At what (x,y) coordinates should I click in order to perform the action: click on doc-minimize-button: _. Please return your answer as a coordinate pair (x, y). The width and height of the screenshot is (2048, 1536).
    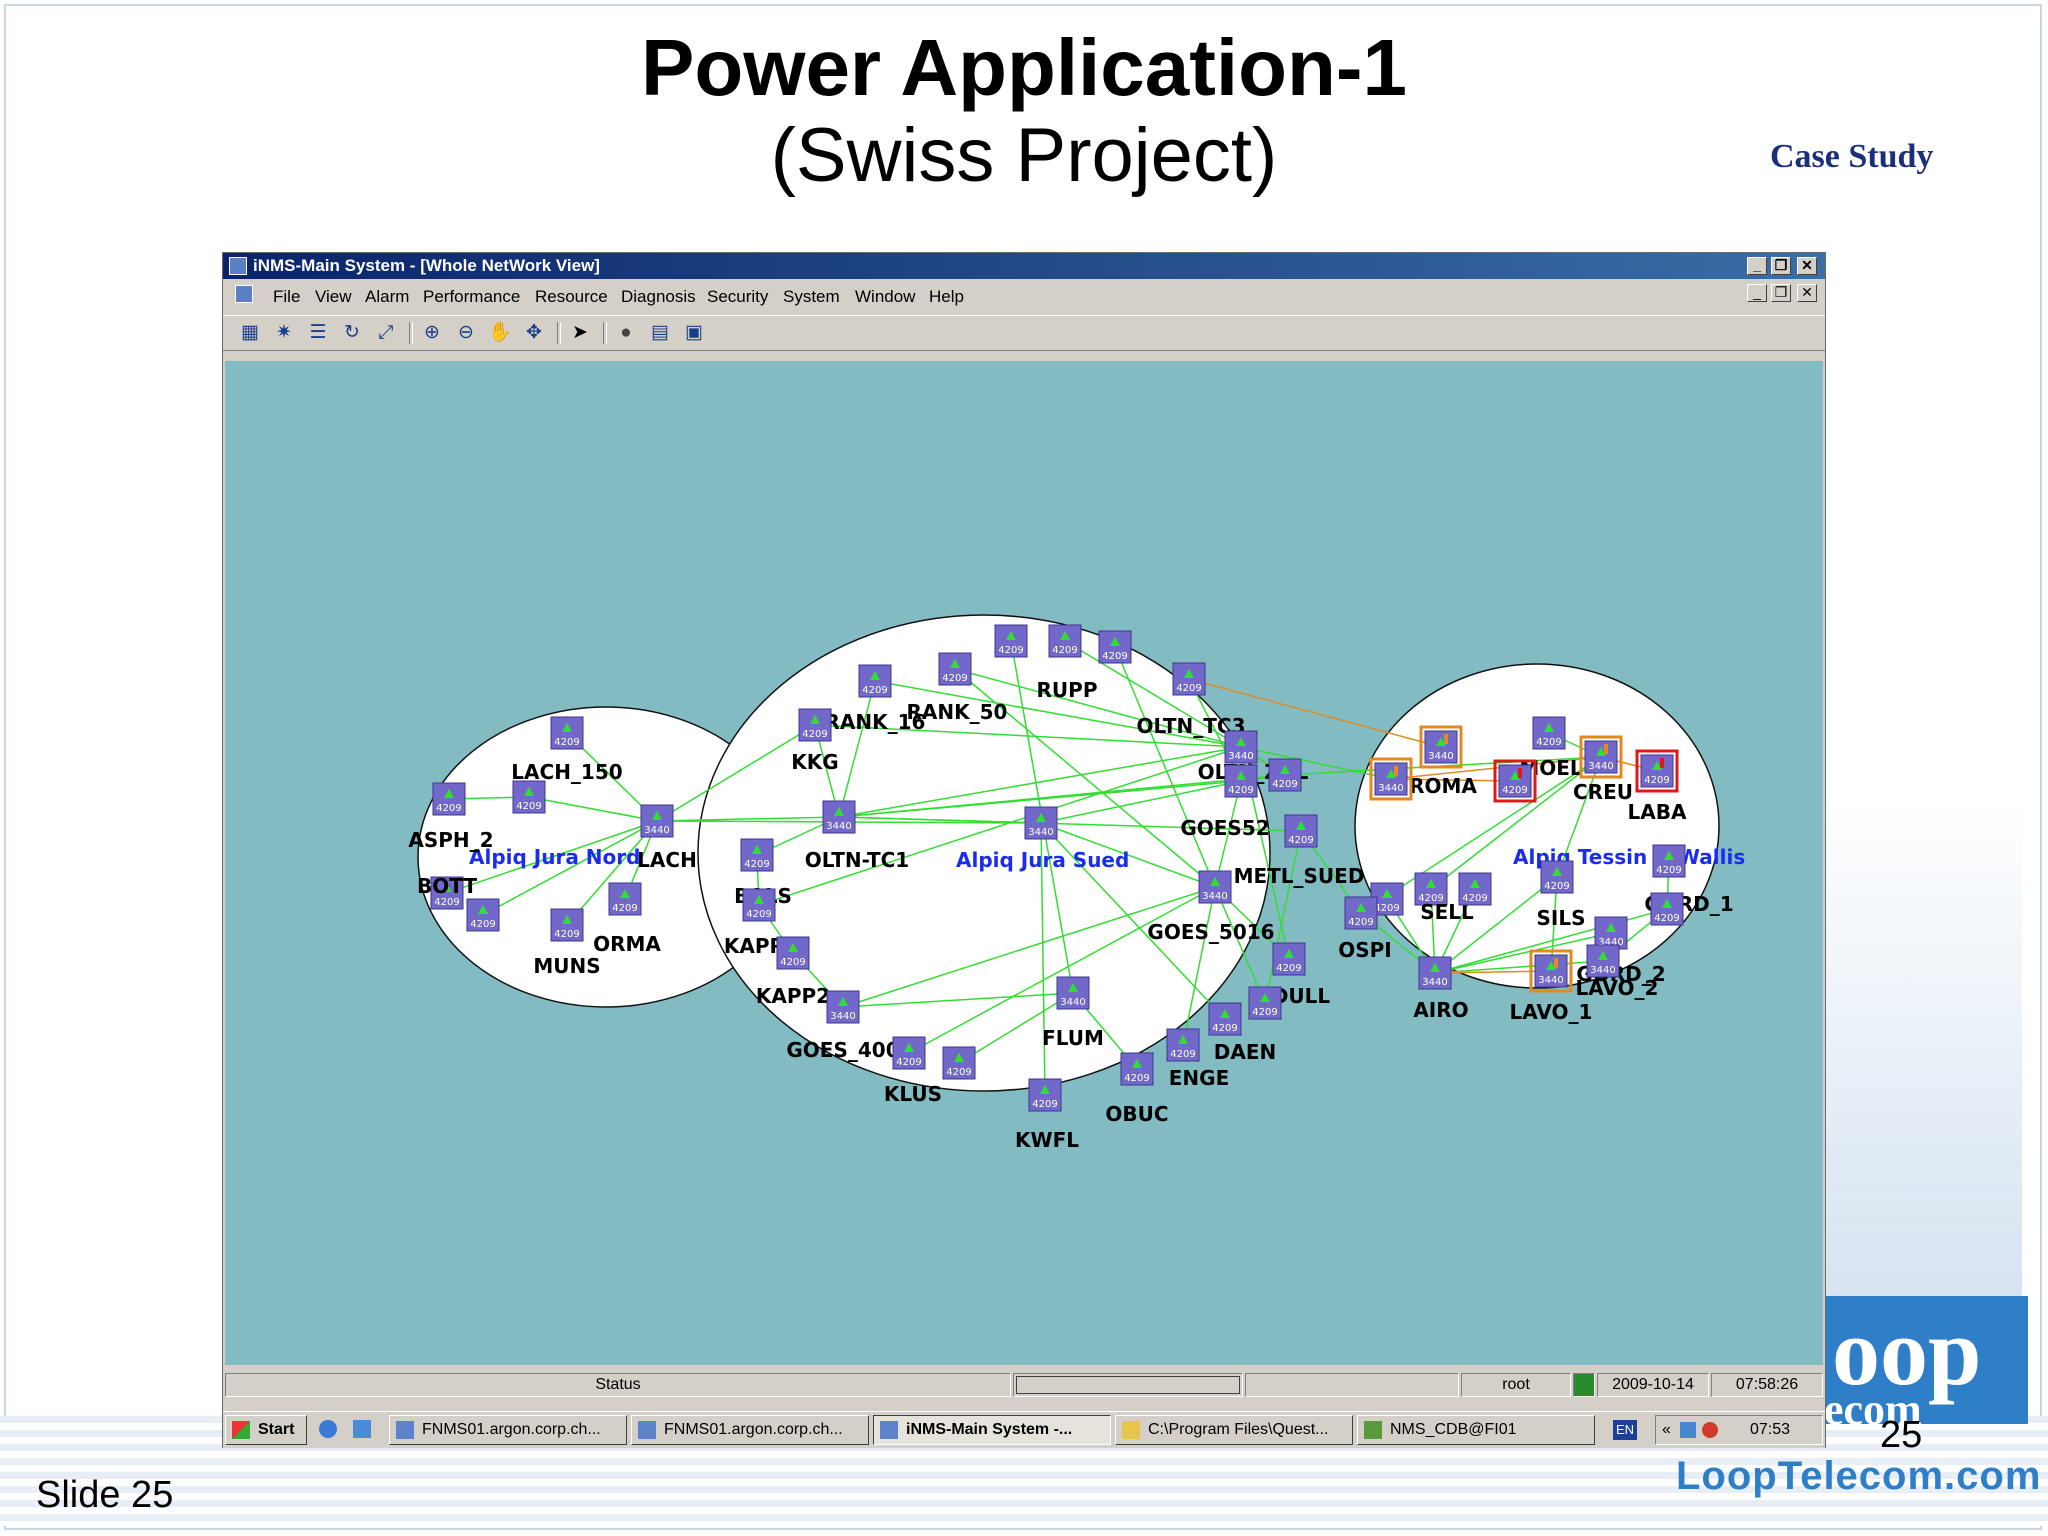
    Looking at the image, I should click on (1757, 293).